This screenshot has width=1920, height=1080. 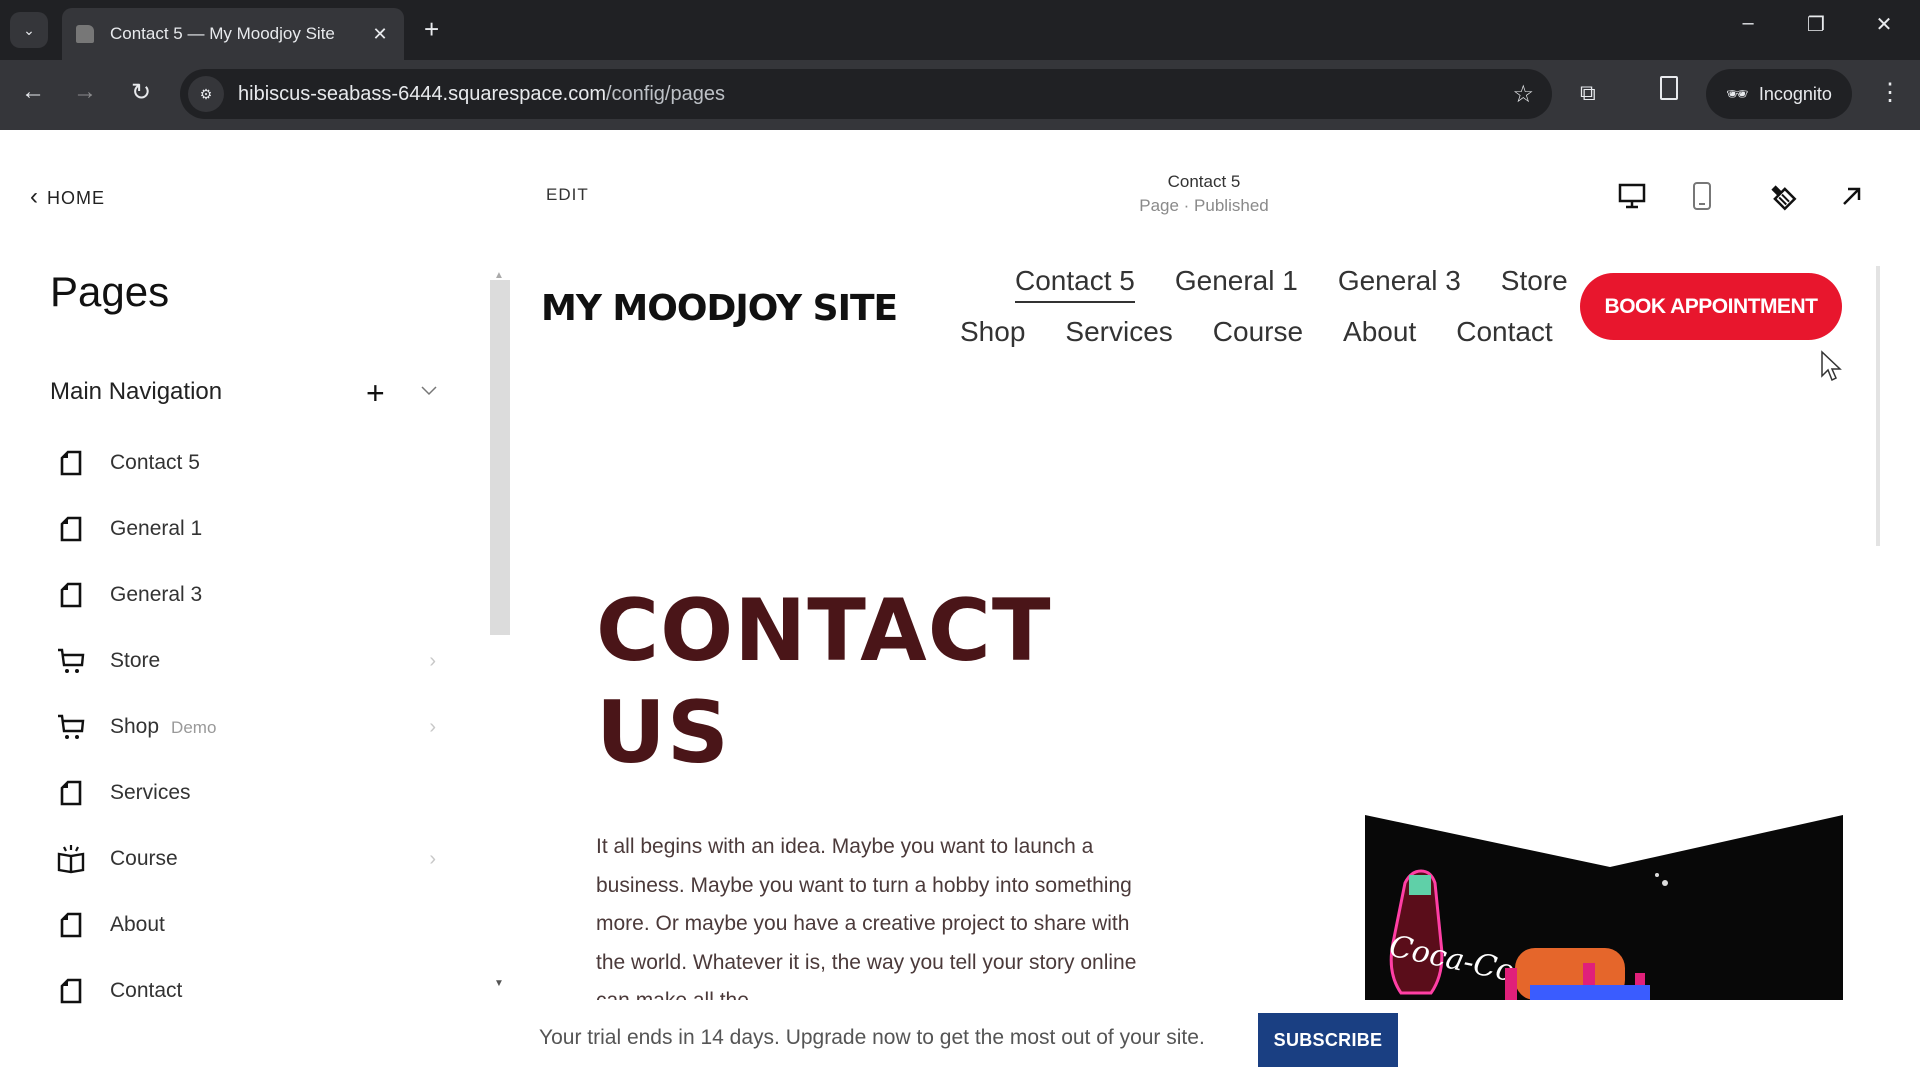 I want to click on site-nav-link-general-3: General 3, so click(x=1399, y=284).